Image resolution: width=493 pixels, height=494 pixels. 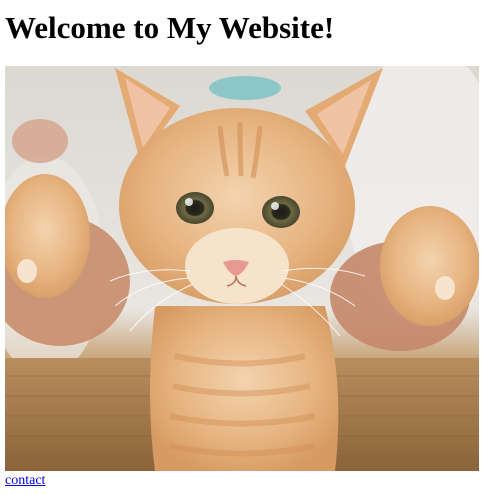 I want to click on contact-link: contact, so click(x=25, y=480).